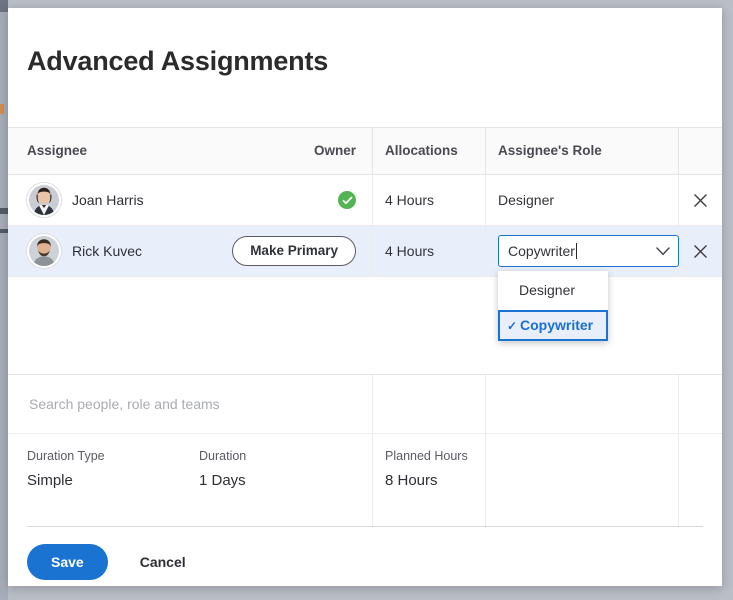  I want to click on role-option-copywriter: ✓ Copywriter, so click(553, 325).